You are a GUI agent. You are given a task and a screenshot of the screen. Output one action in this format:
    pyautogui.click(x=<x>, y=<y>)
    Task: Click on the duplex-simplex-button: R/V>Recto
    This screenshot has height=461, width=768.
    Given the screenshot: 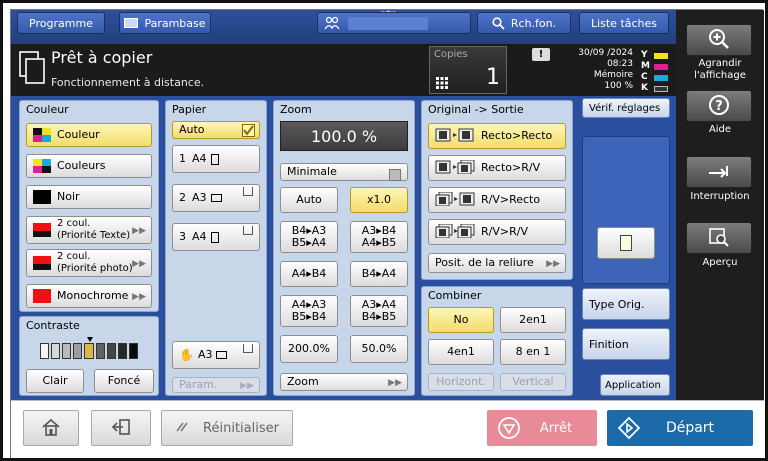 What is the action you would take?
    pyautogui.click(x=497, y=200)
    